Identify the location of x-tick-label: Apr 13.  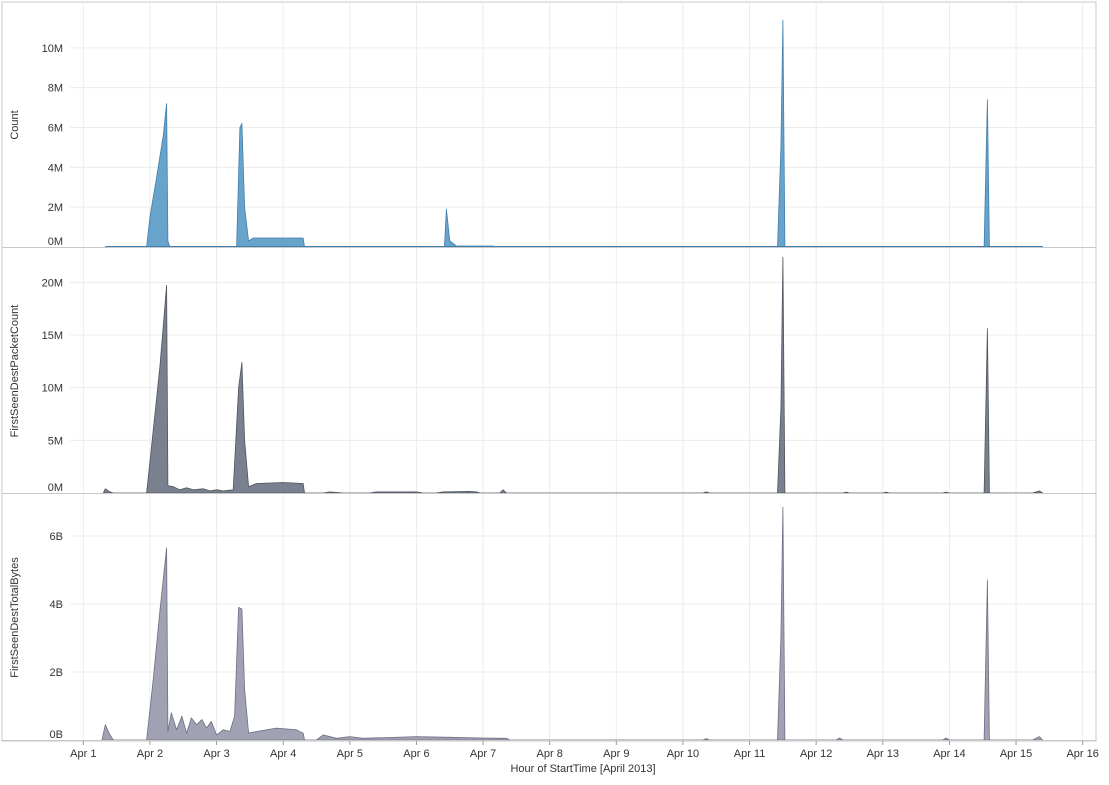
(883, 754).